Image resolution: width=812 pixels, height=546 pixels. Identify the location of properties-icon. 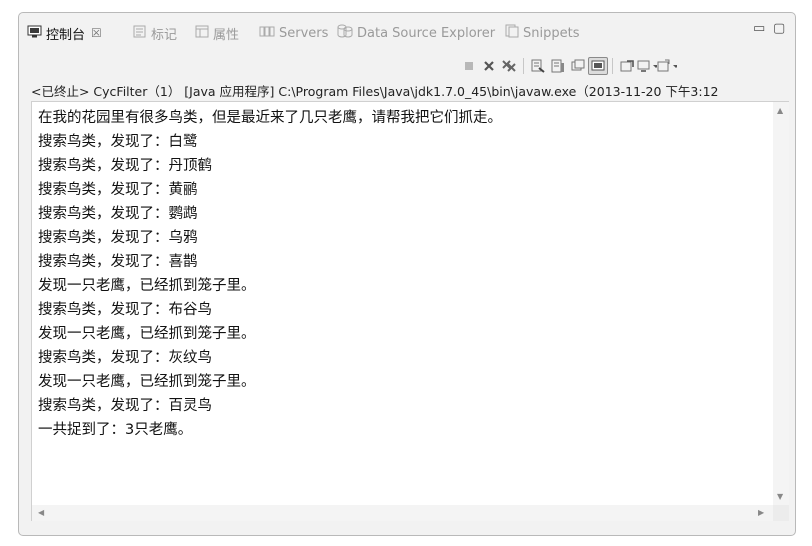
(202, 33).